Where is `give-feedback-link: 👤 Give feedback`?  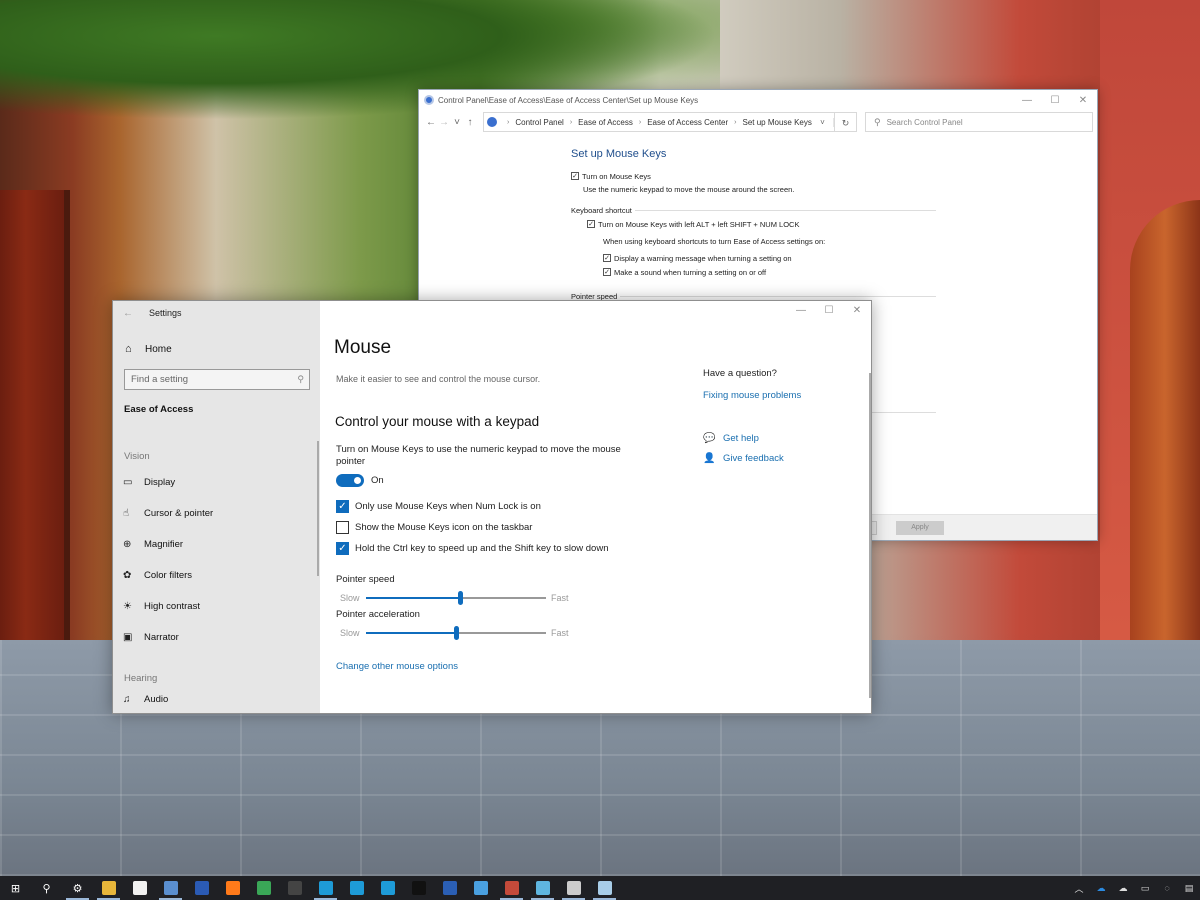
give-feedback-link: 👤 Give feedback is located at coordinates (743, 458).